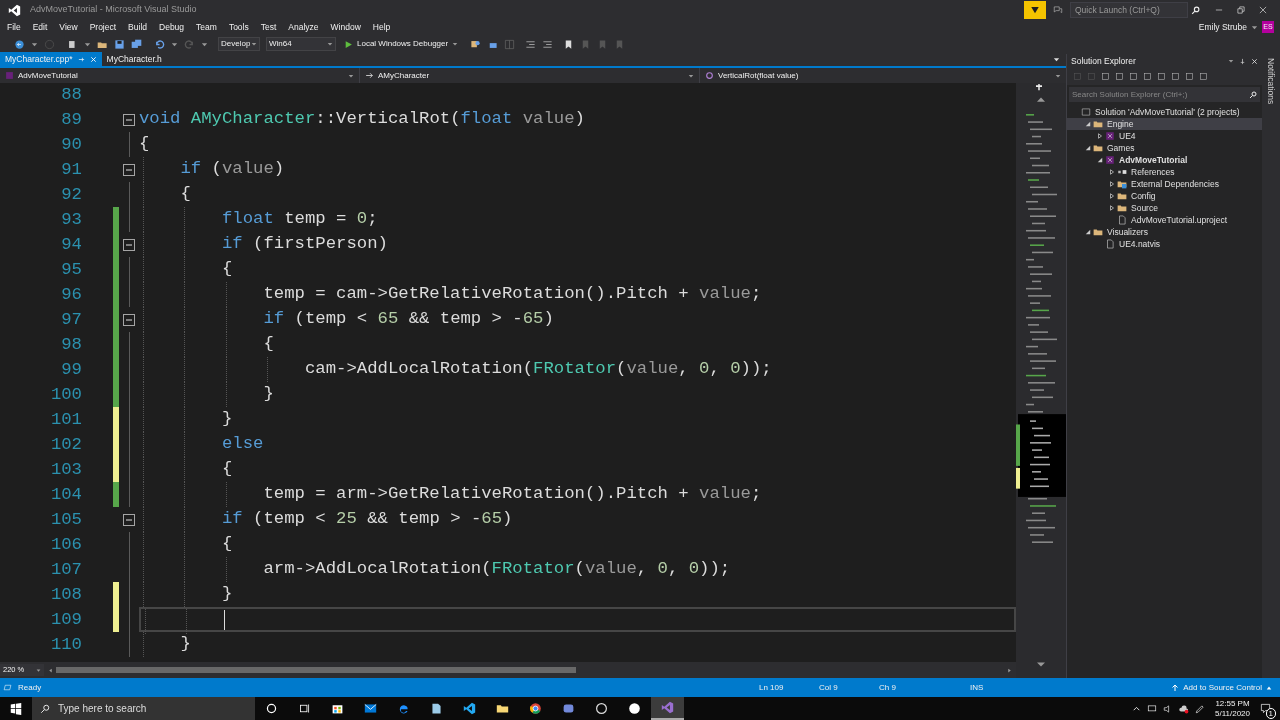 The height and width of the screenshot is (720, 1280). What do you see at coordinates (137, 27) in the screenshot?
I see `menu-item: Build` at bounding box center [137, 27].